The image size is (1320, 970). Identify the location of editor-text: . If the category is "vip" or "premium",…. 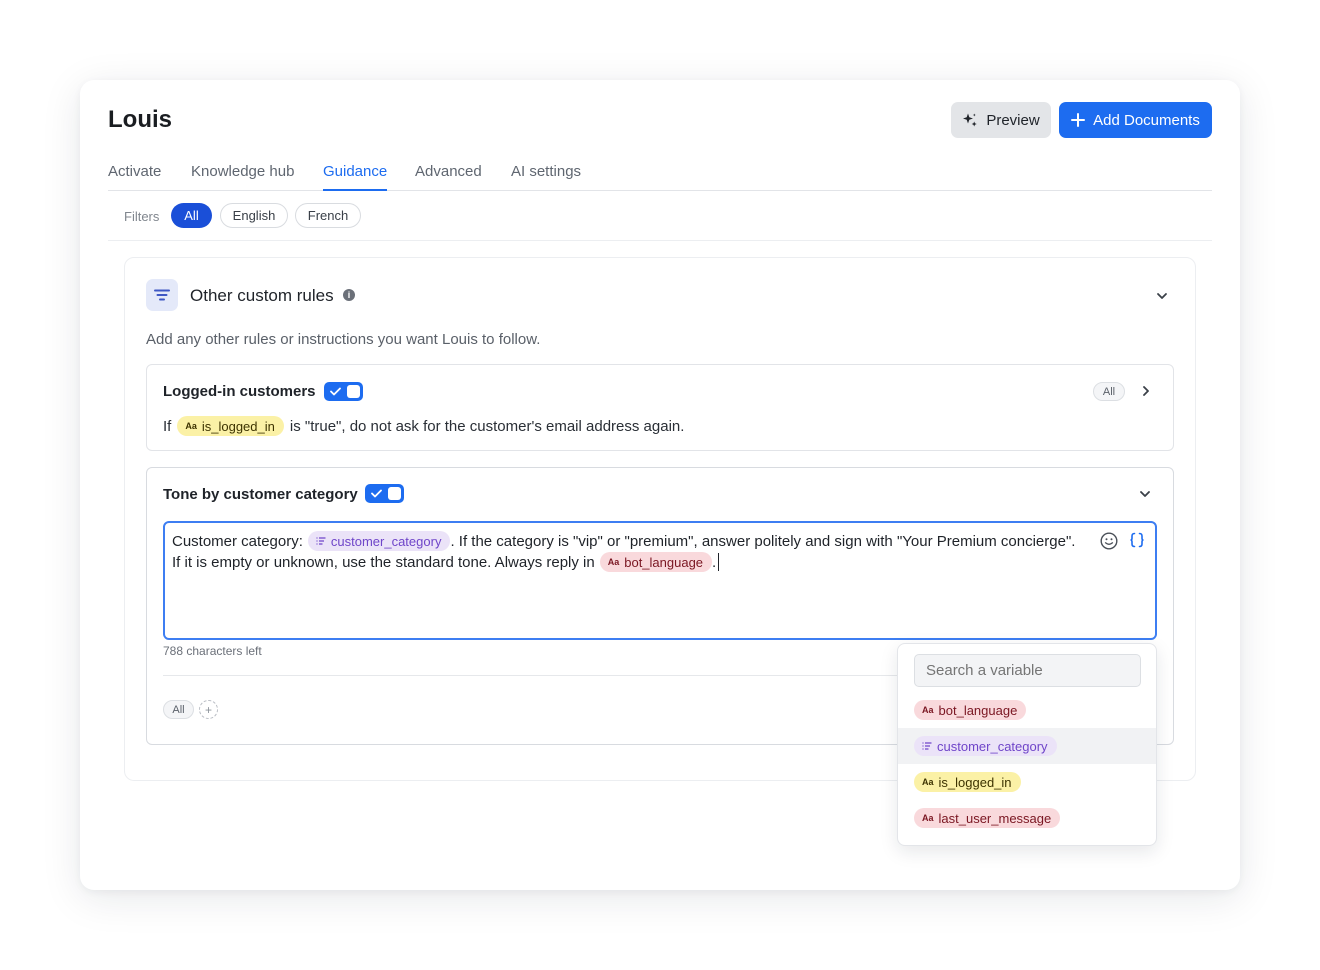
(763, 541).